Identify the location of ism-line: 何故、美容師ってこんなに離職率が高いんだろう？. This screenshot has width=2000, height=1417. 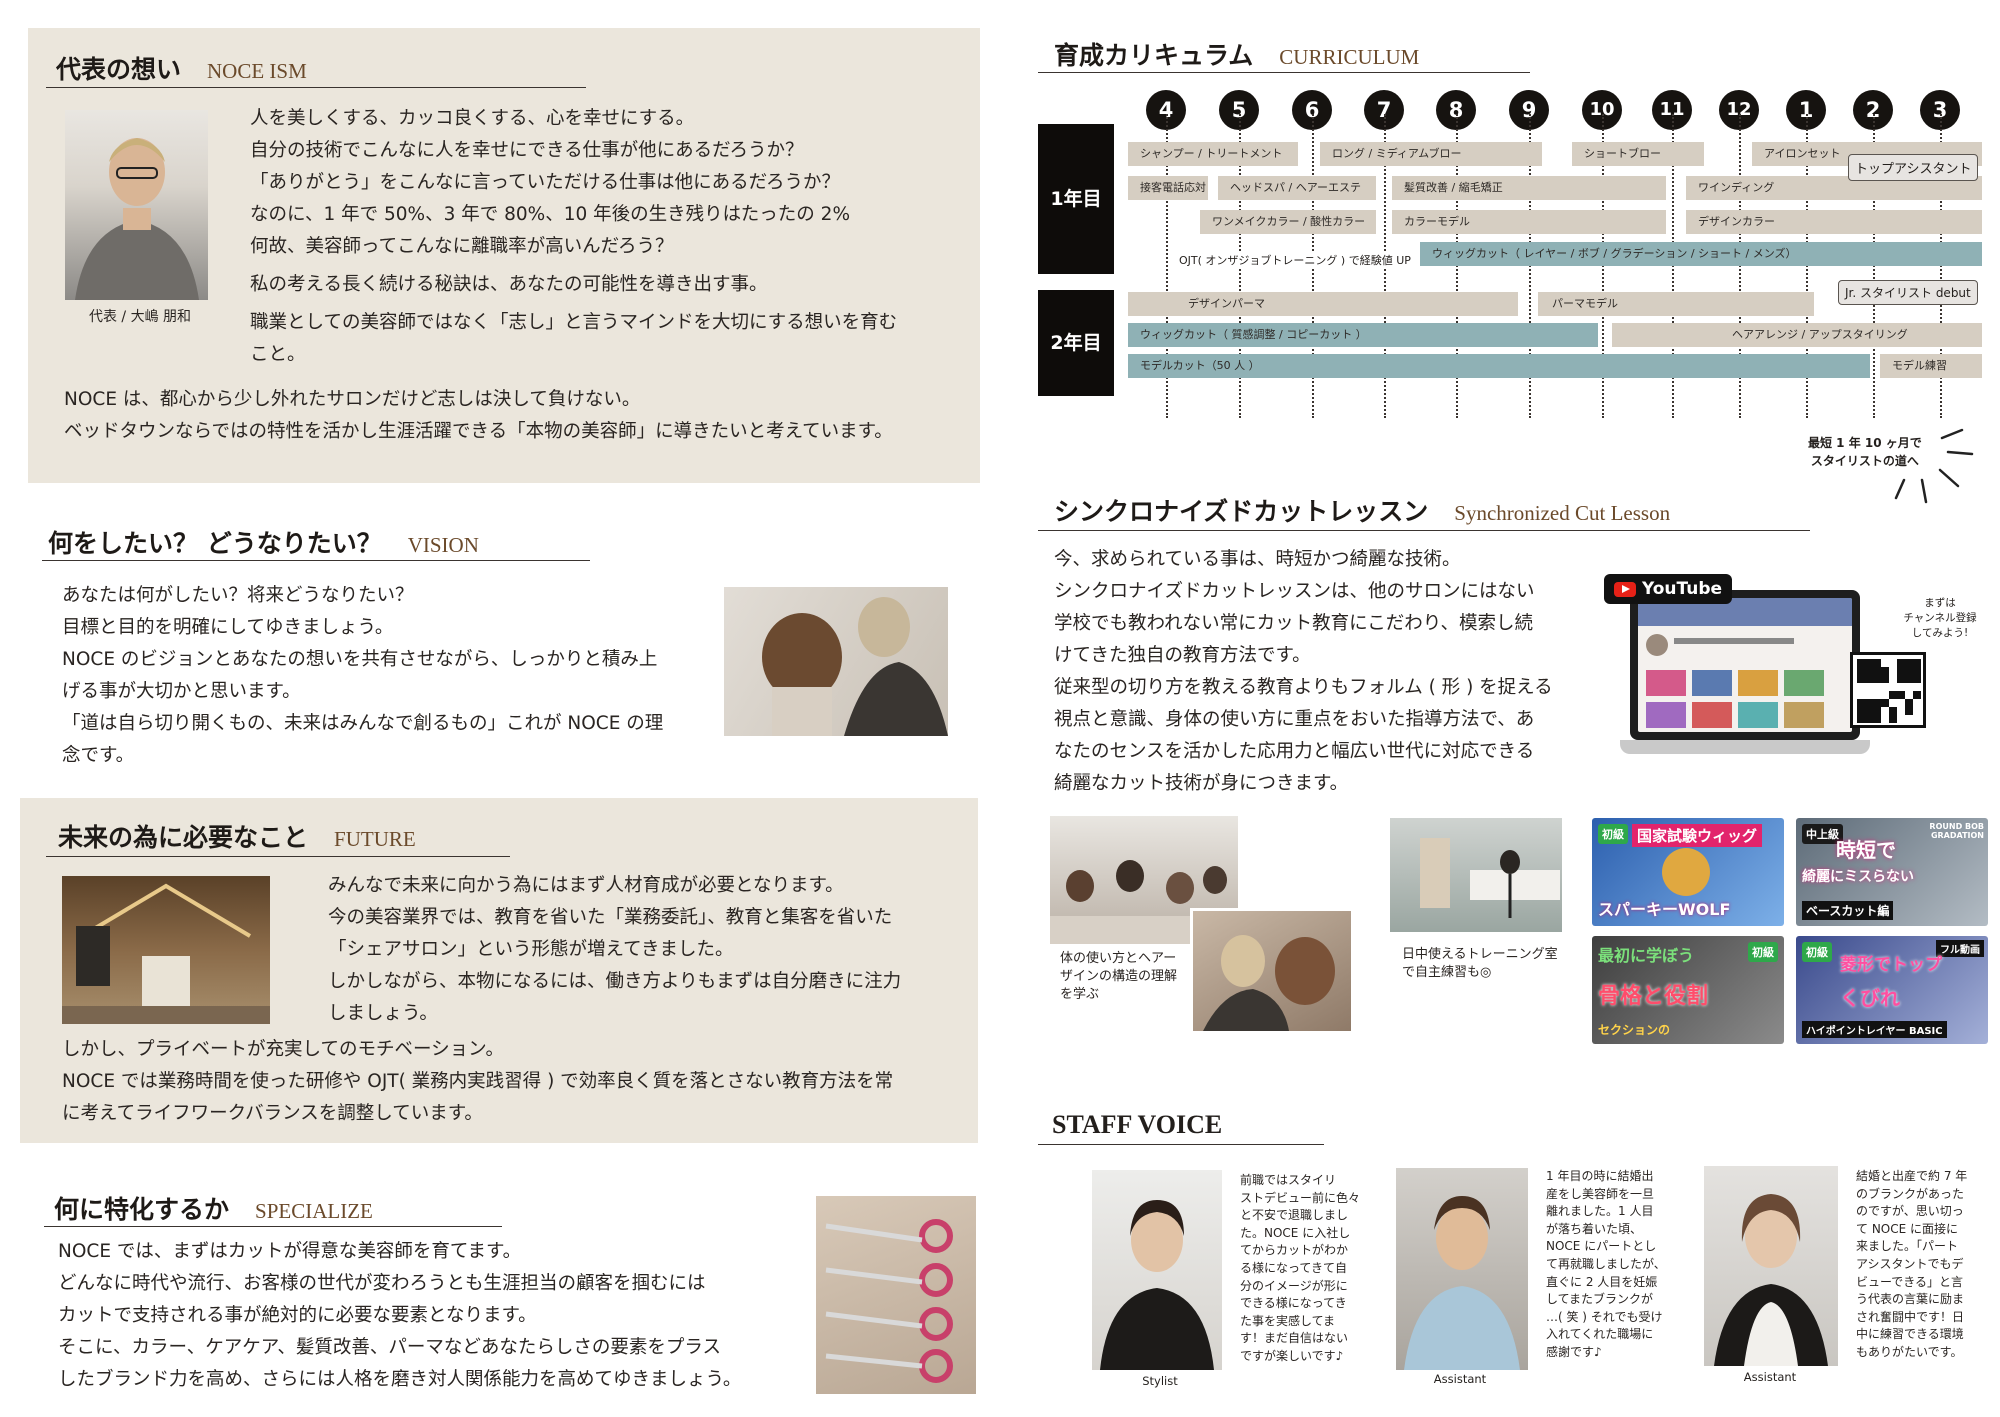
(462, 246).